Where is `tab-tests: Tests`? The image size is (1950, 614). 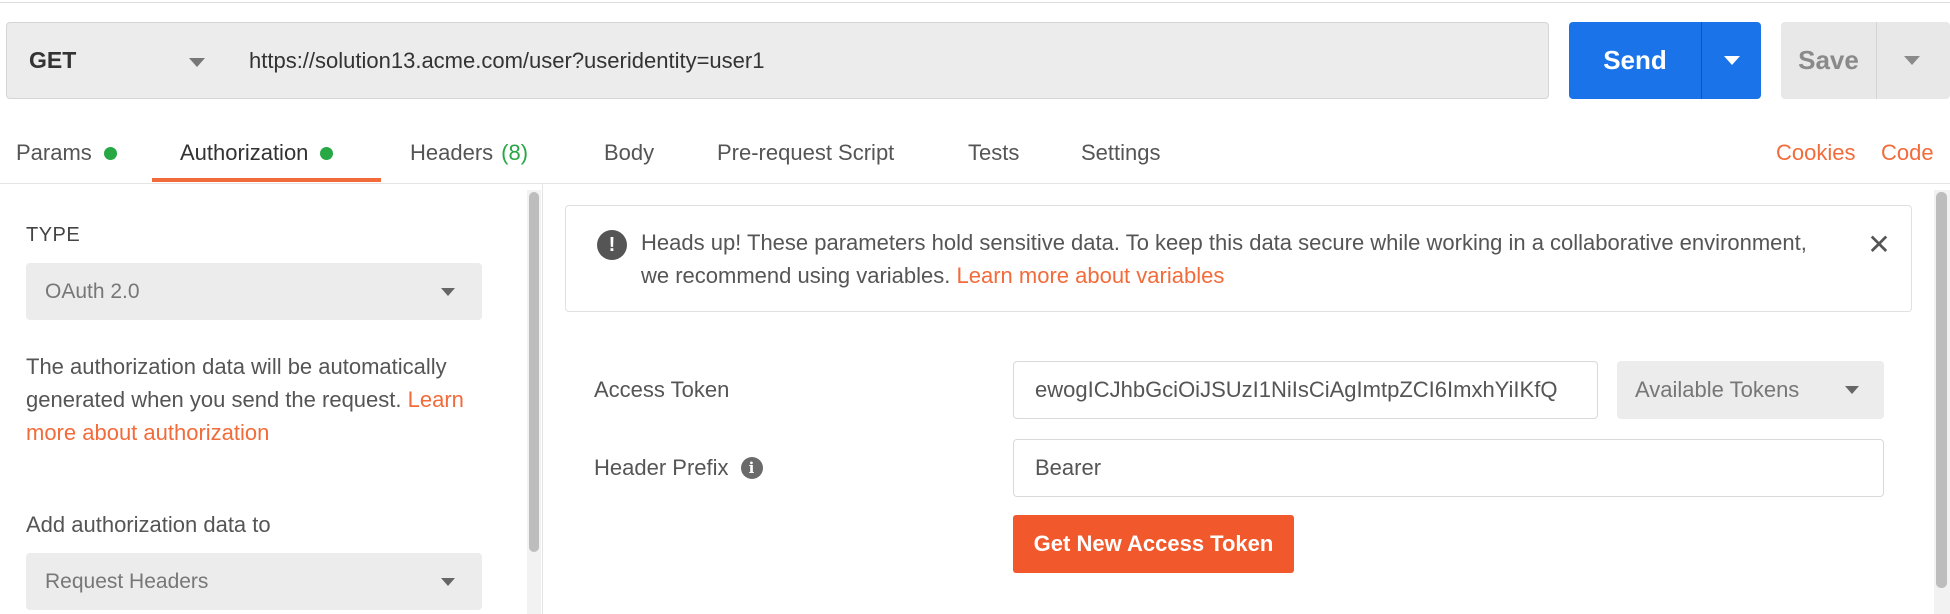
tab-tests: Tests is located at coordinates (993, 153).